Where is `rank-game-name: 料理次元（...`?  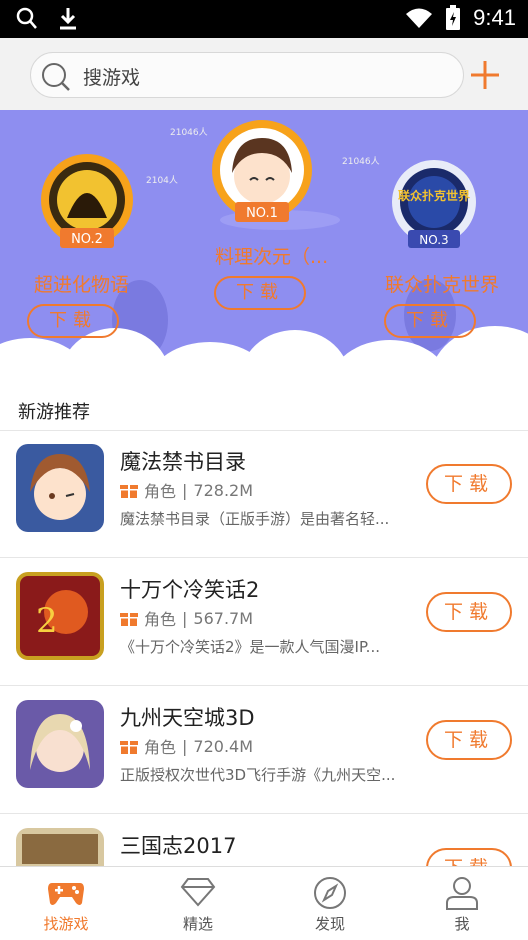 rank-game-name: 料理次元（... is located at coordinates (272, 257).